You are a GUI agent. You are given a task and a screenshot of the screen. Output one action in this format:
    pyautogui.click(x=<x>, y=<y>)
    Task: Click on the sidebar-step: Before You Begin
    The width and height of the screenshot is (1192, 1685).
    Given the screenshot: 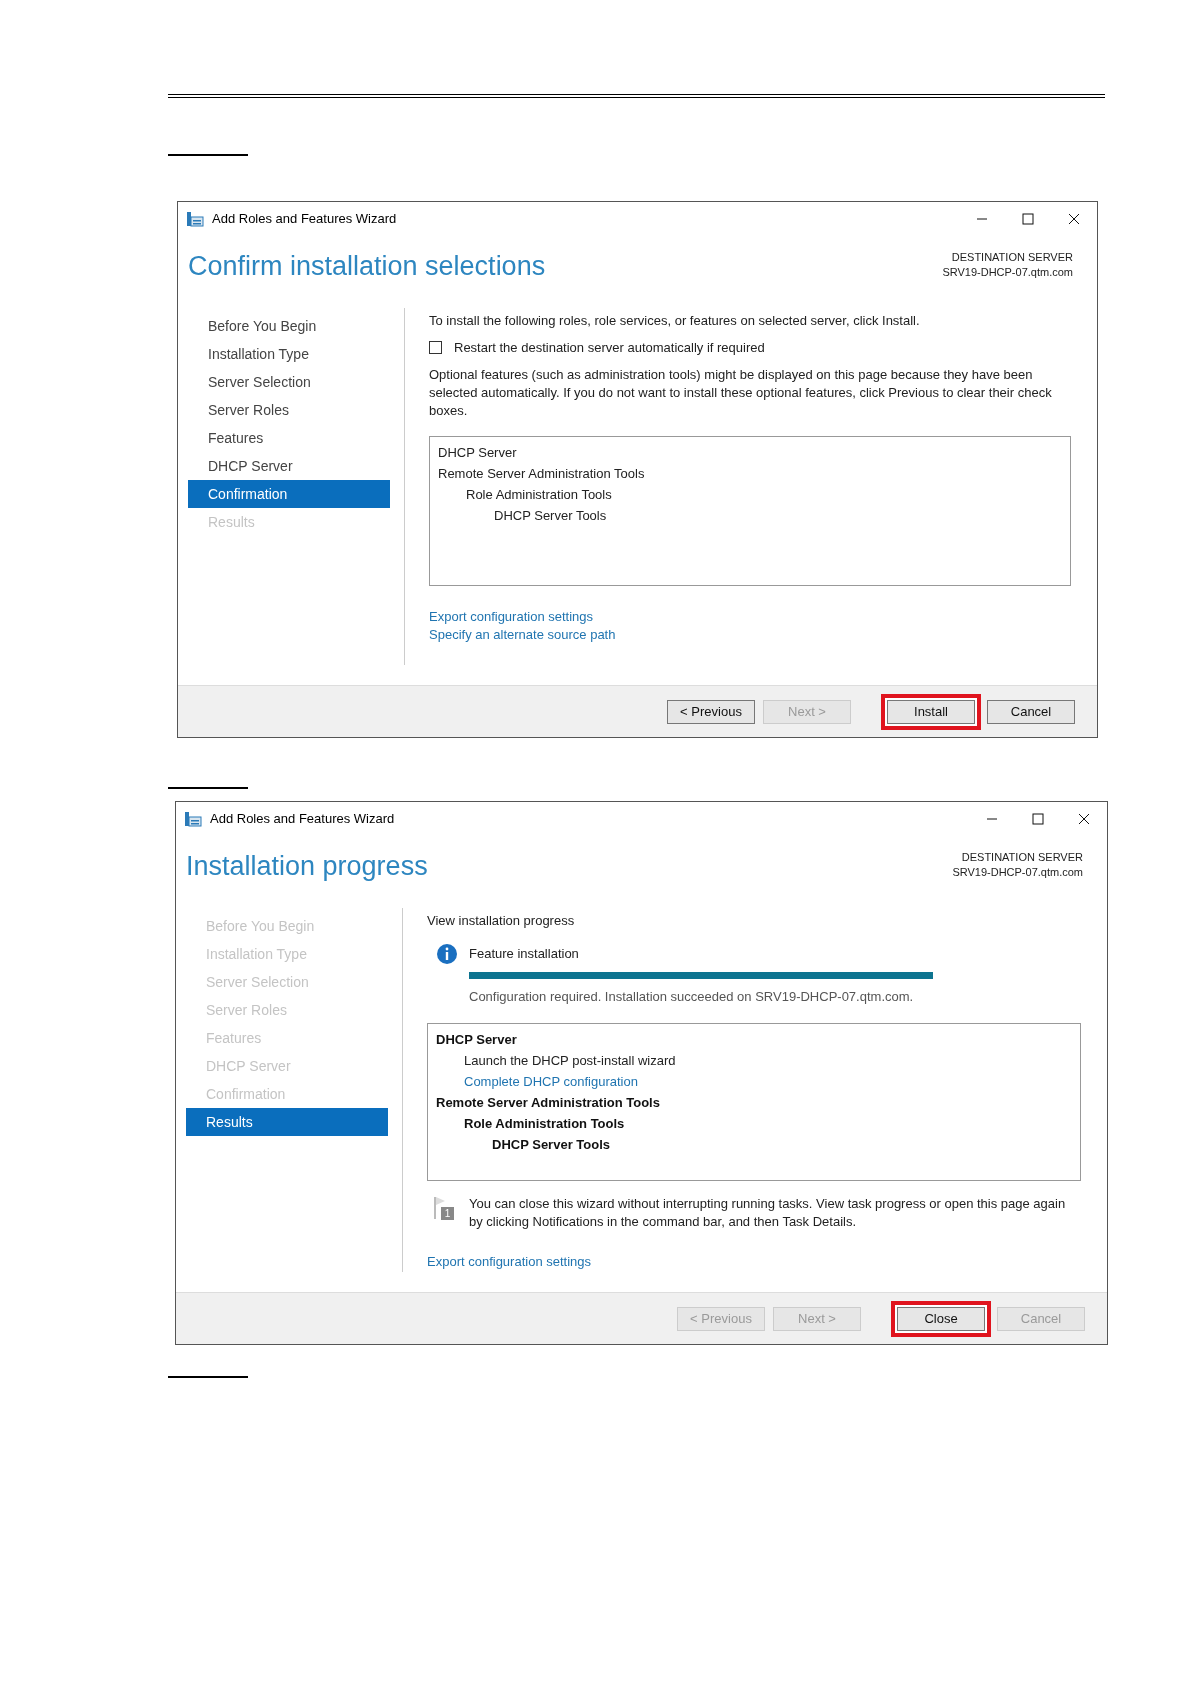 What is the action you would take?
    pyautogui.click(x=289, y=326)
    